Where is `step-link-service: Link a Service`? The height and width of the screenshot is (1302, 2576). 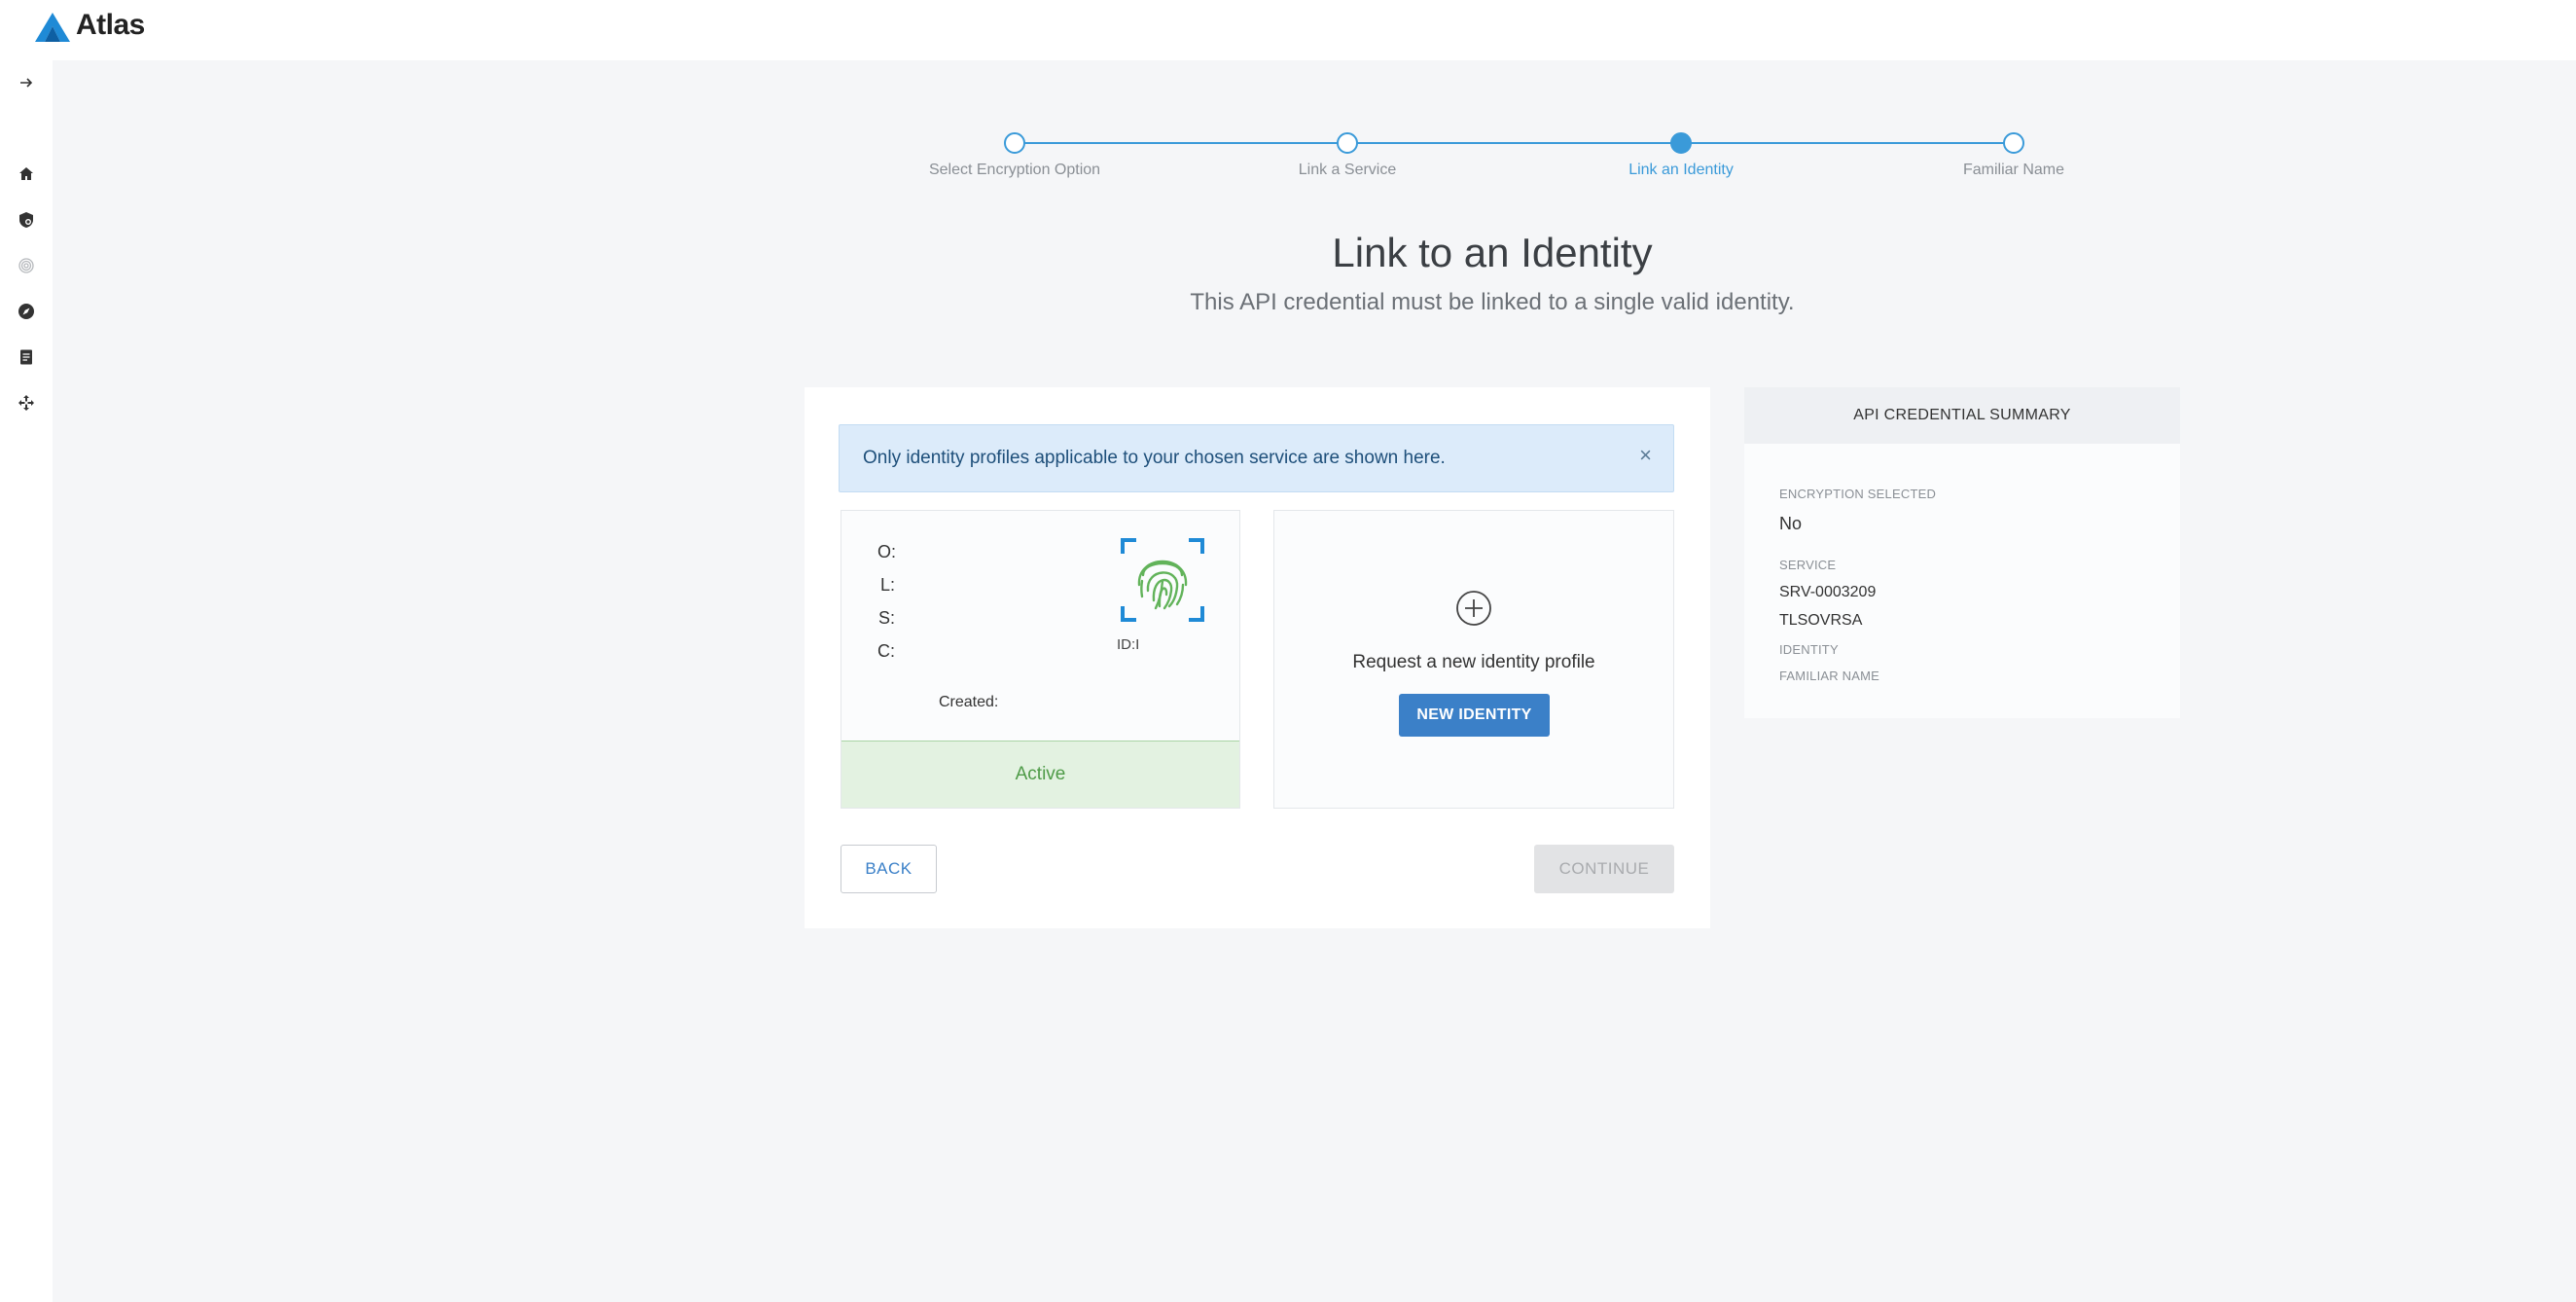 step-link-service: Link a Service is located at coordinates (1347, 156).